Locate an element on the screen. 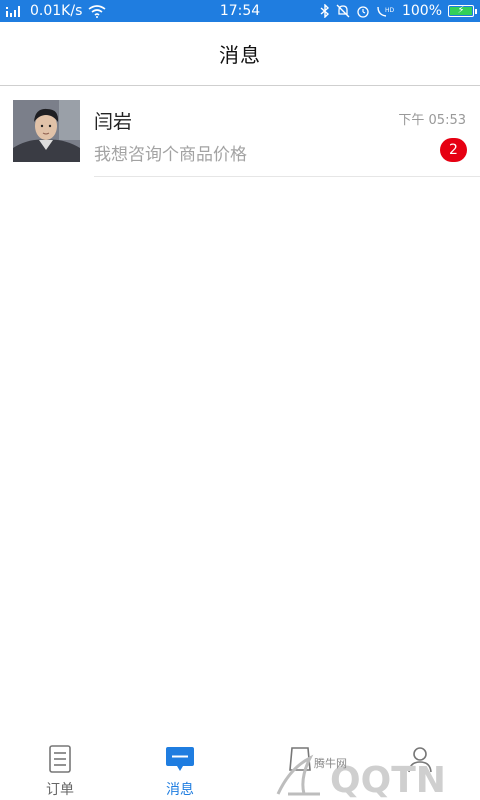  tab-messages: 消息 is located at coordinates (180, 767).